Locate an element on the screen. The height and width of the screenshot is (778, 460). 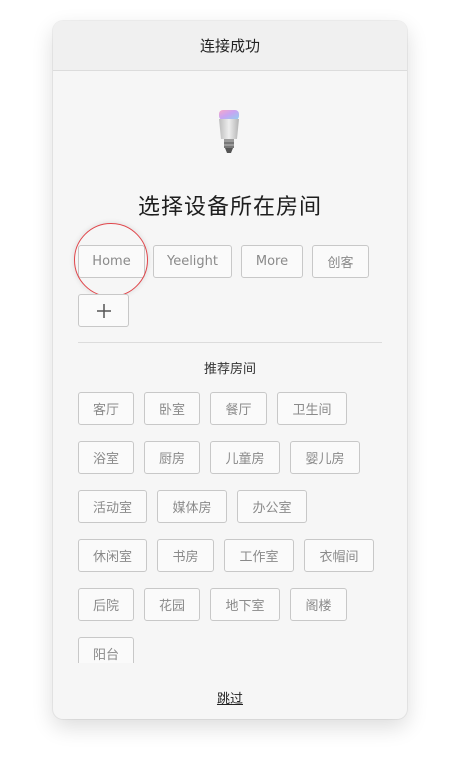
room-chip-garden: 花园 is located at coordinates (172, 604).